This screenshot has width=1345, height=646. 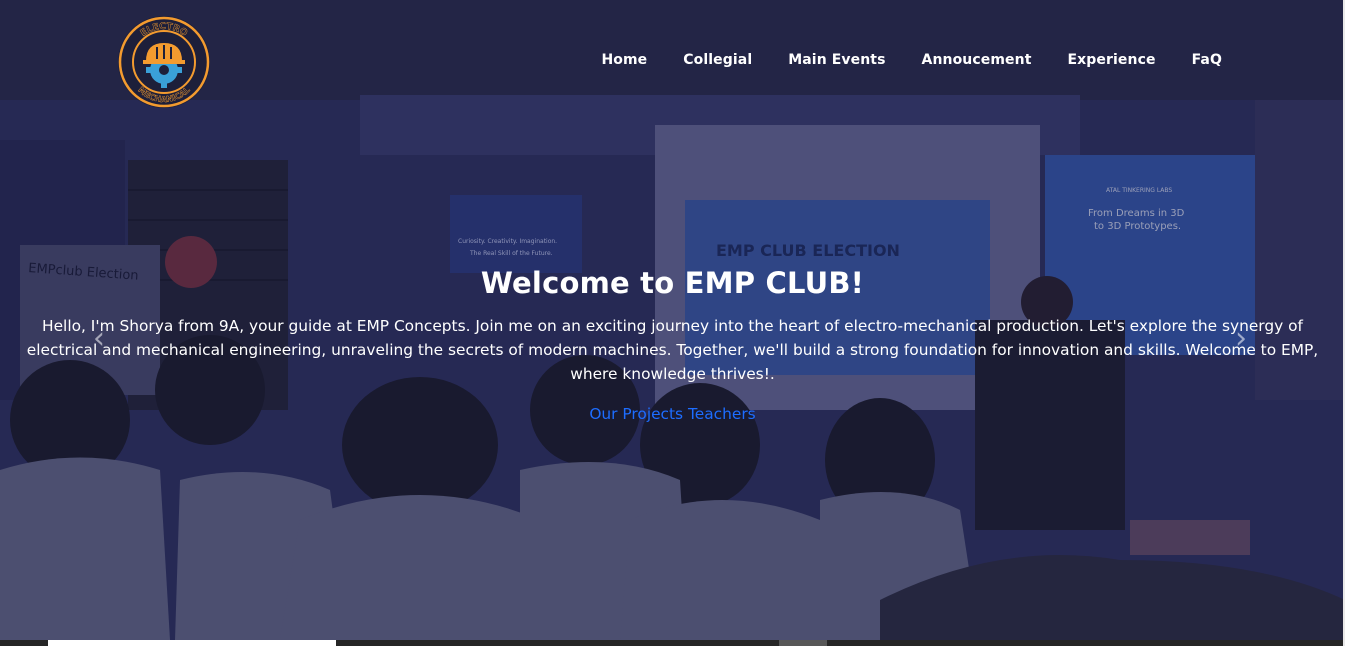 I want to click on hero-title: Welcome to EMP CLUB!, so click(x=672, y=283).